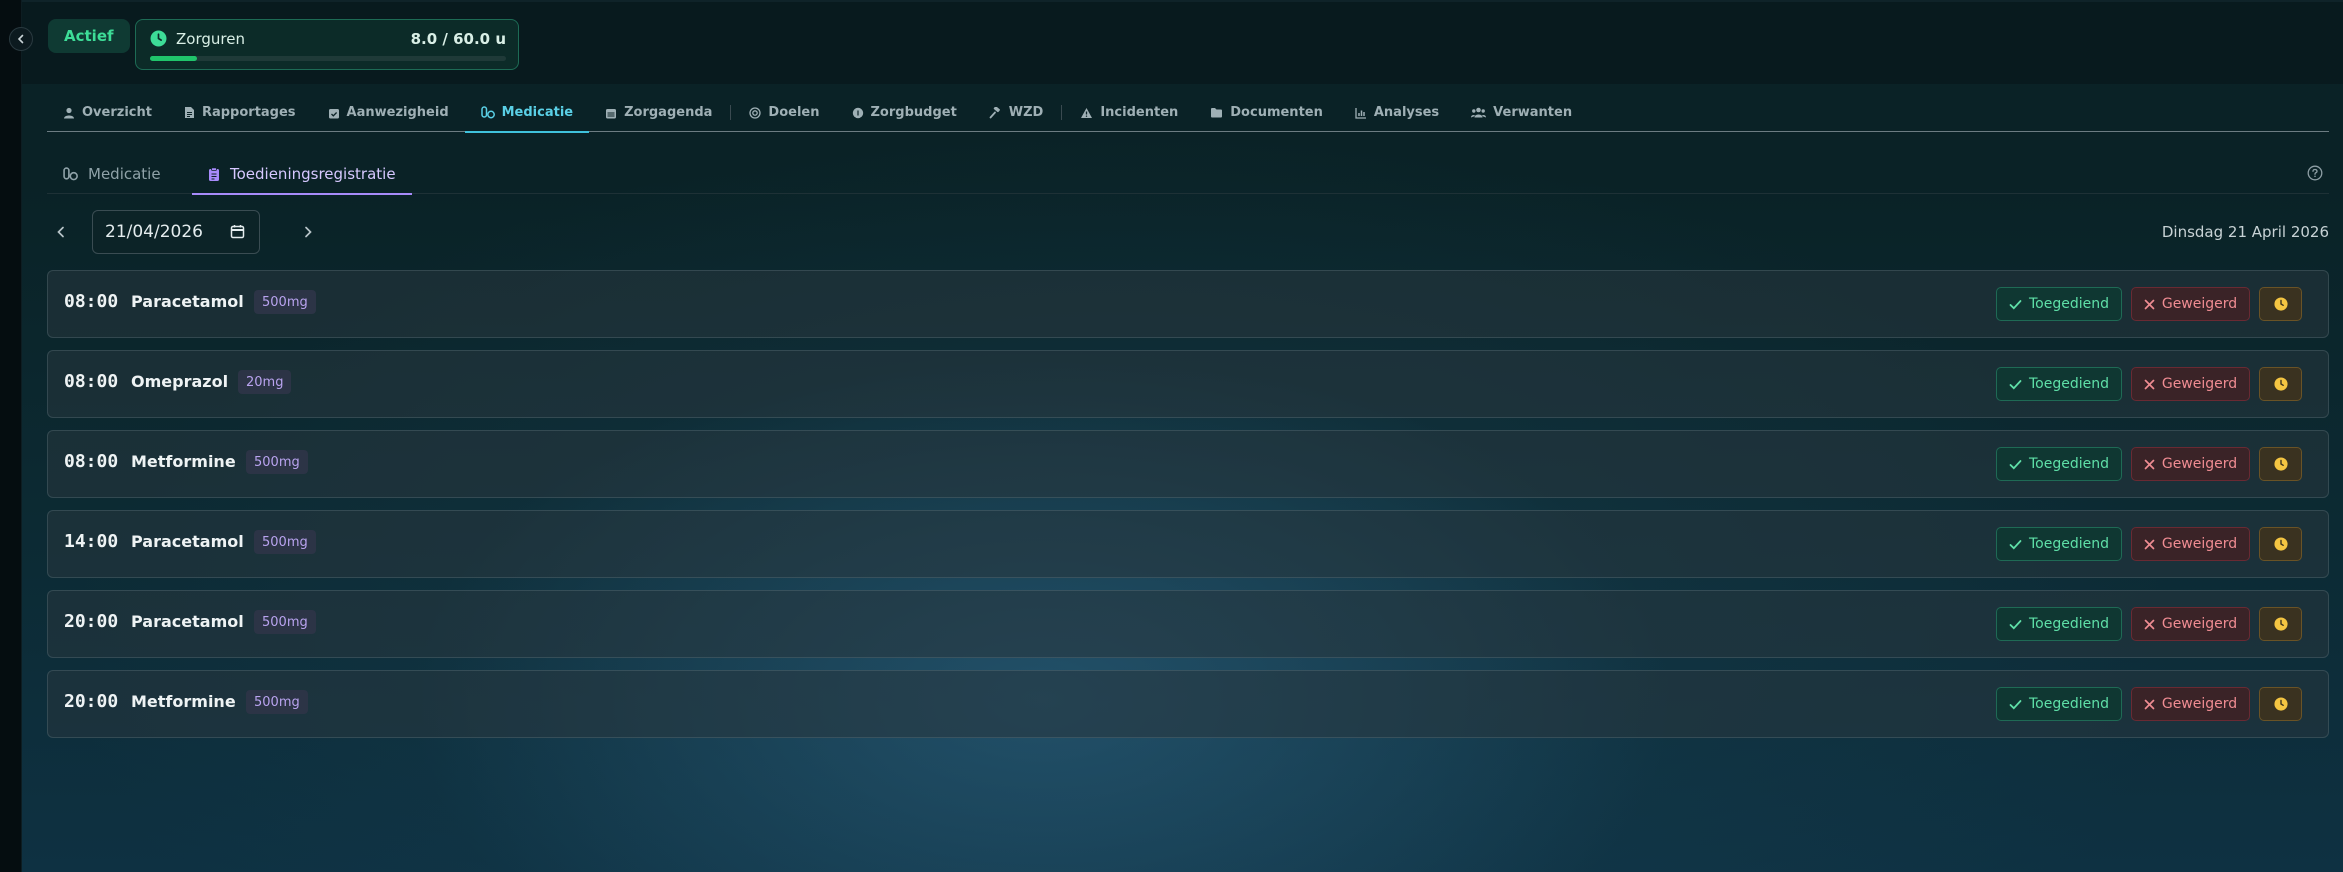 Image resolution: width=2343 pixels, height=872 pixels. Describe the element at coordinates (913, 112) in the screenshot. I see `tab-label: Zorgbudget` at that location.